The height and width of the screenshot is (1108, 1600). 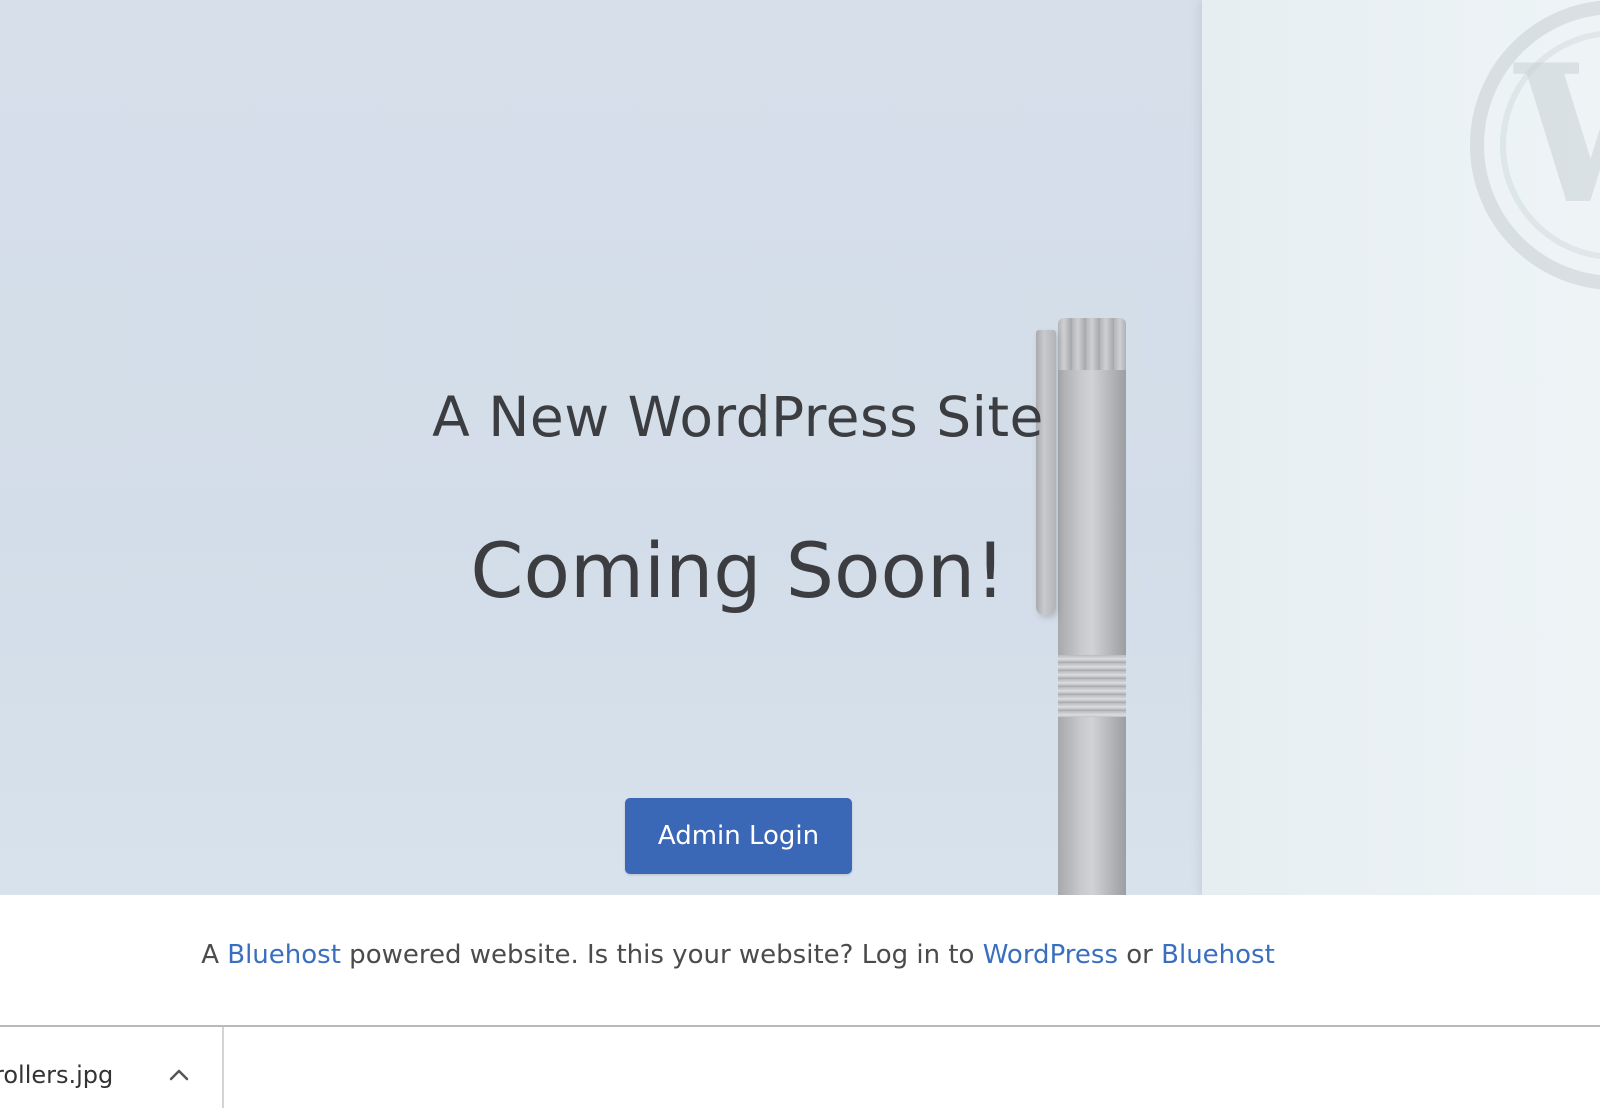 What do you see at coordinates (738, 417) in the screenshot?
I see `site-title: A New WordPress Site` at bounding box center [738, 417].